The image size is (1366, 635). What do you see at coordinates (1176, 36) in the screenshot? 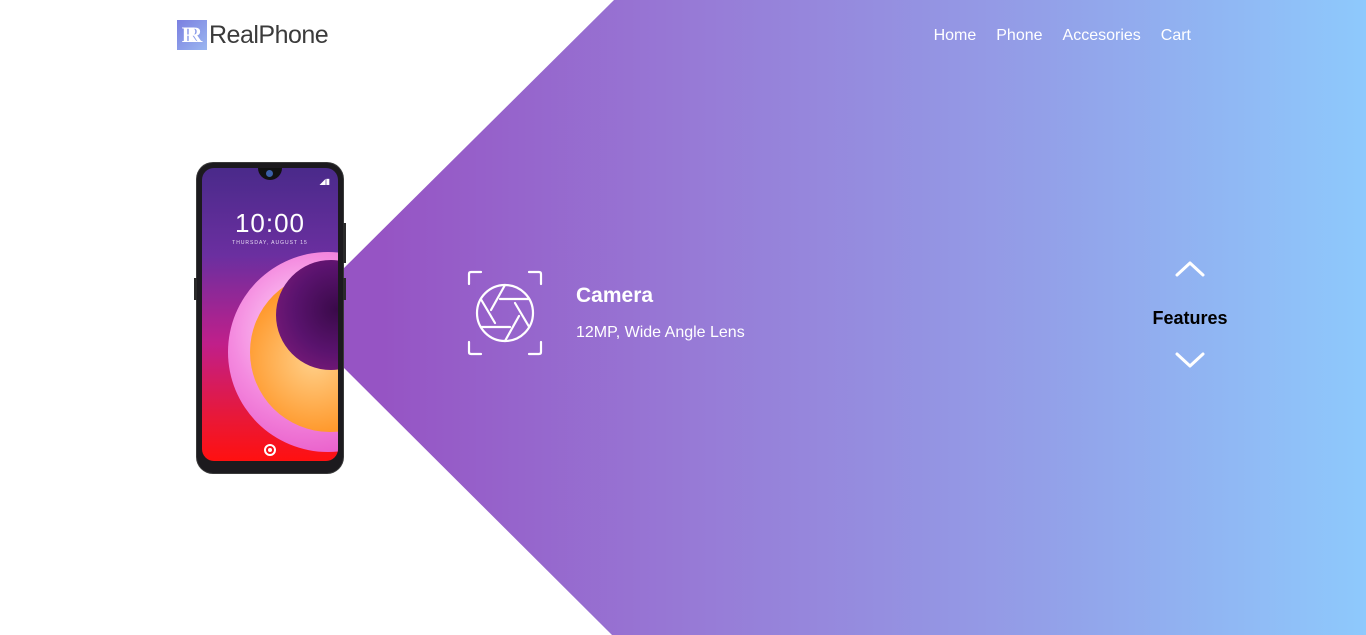
I see `nav-cart: Cart` at bounding box center [1176, 36].